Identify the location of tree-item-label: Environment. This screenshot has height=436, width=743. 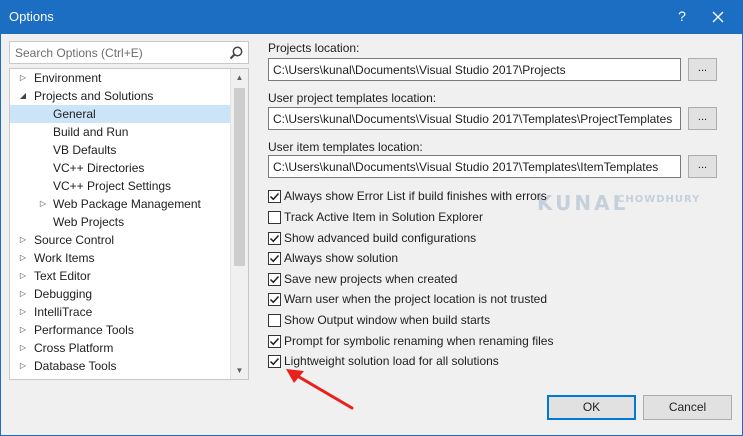
(68, 78).